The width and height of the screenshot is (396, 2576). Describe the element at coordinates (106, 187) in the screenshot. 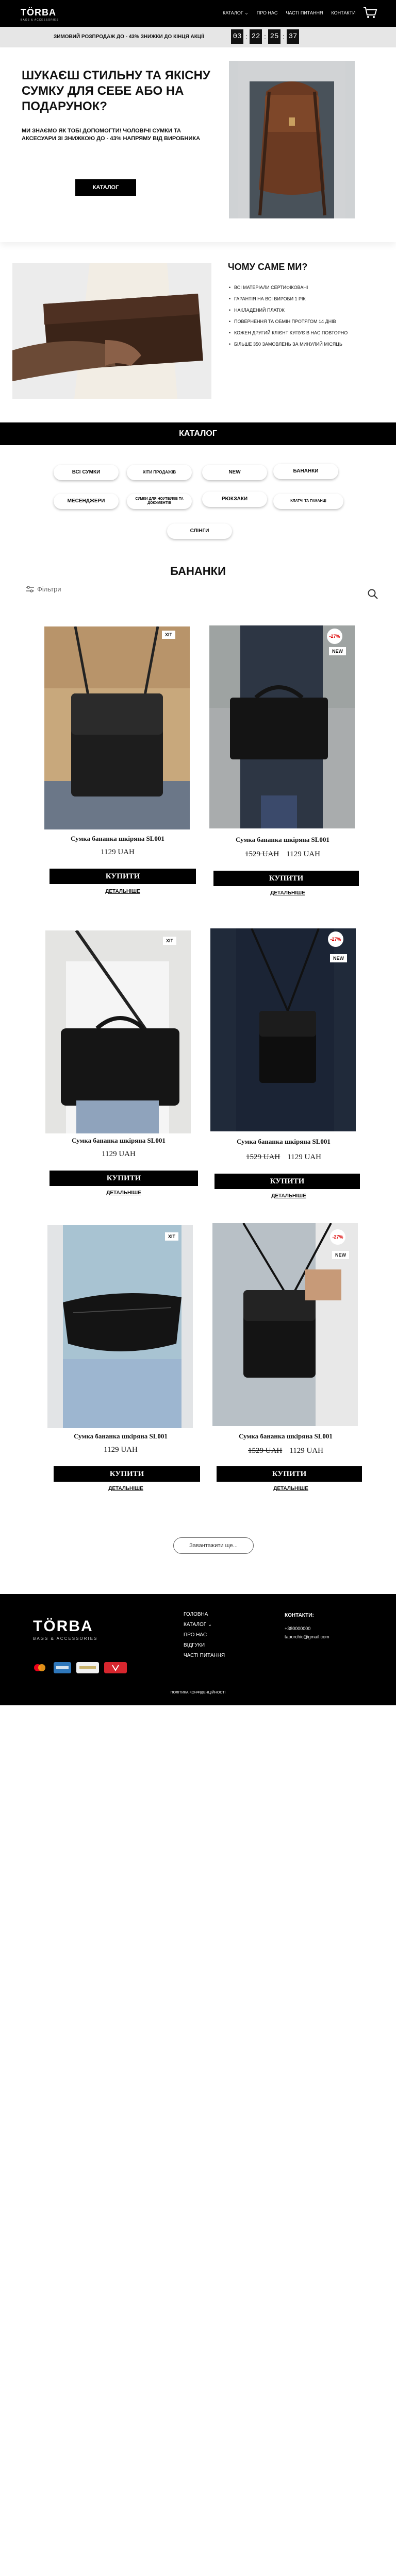

I see `hero-catalog-button: КАТАЛОГ` at that location.